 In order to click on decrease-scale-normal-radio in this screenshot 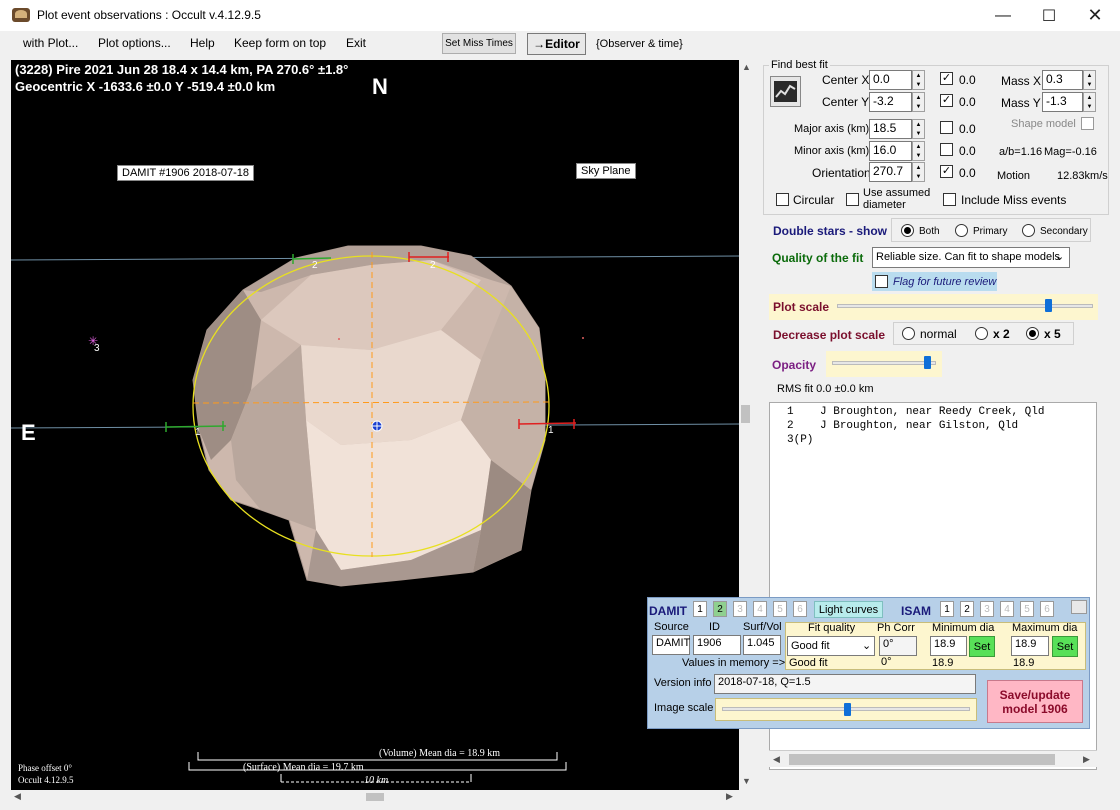, I will do `click(908, 333)`.